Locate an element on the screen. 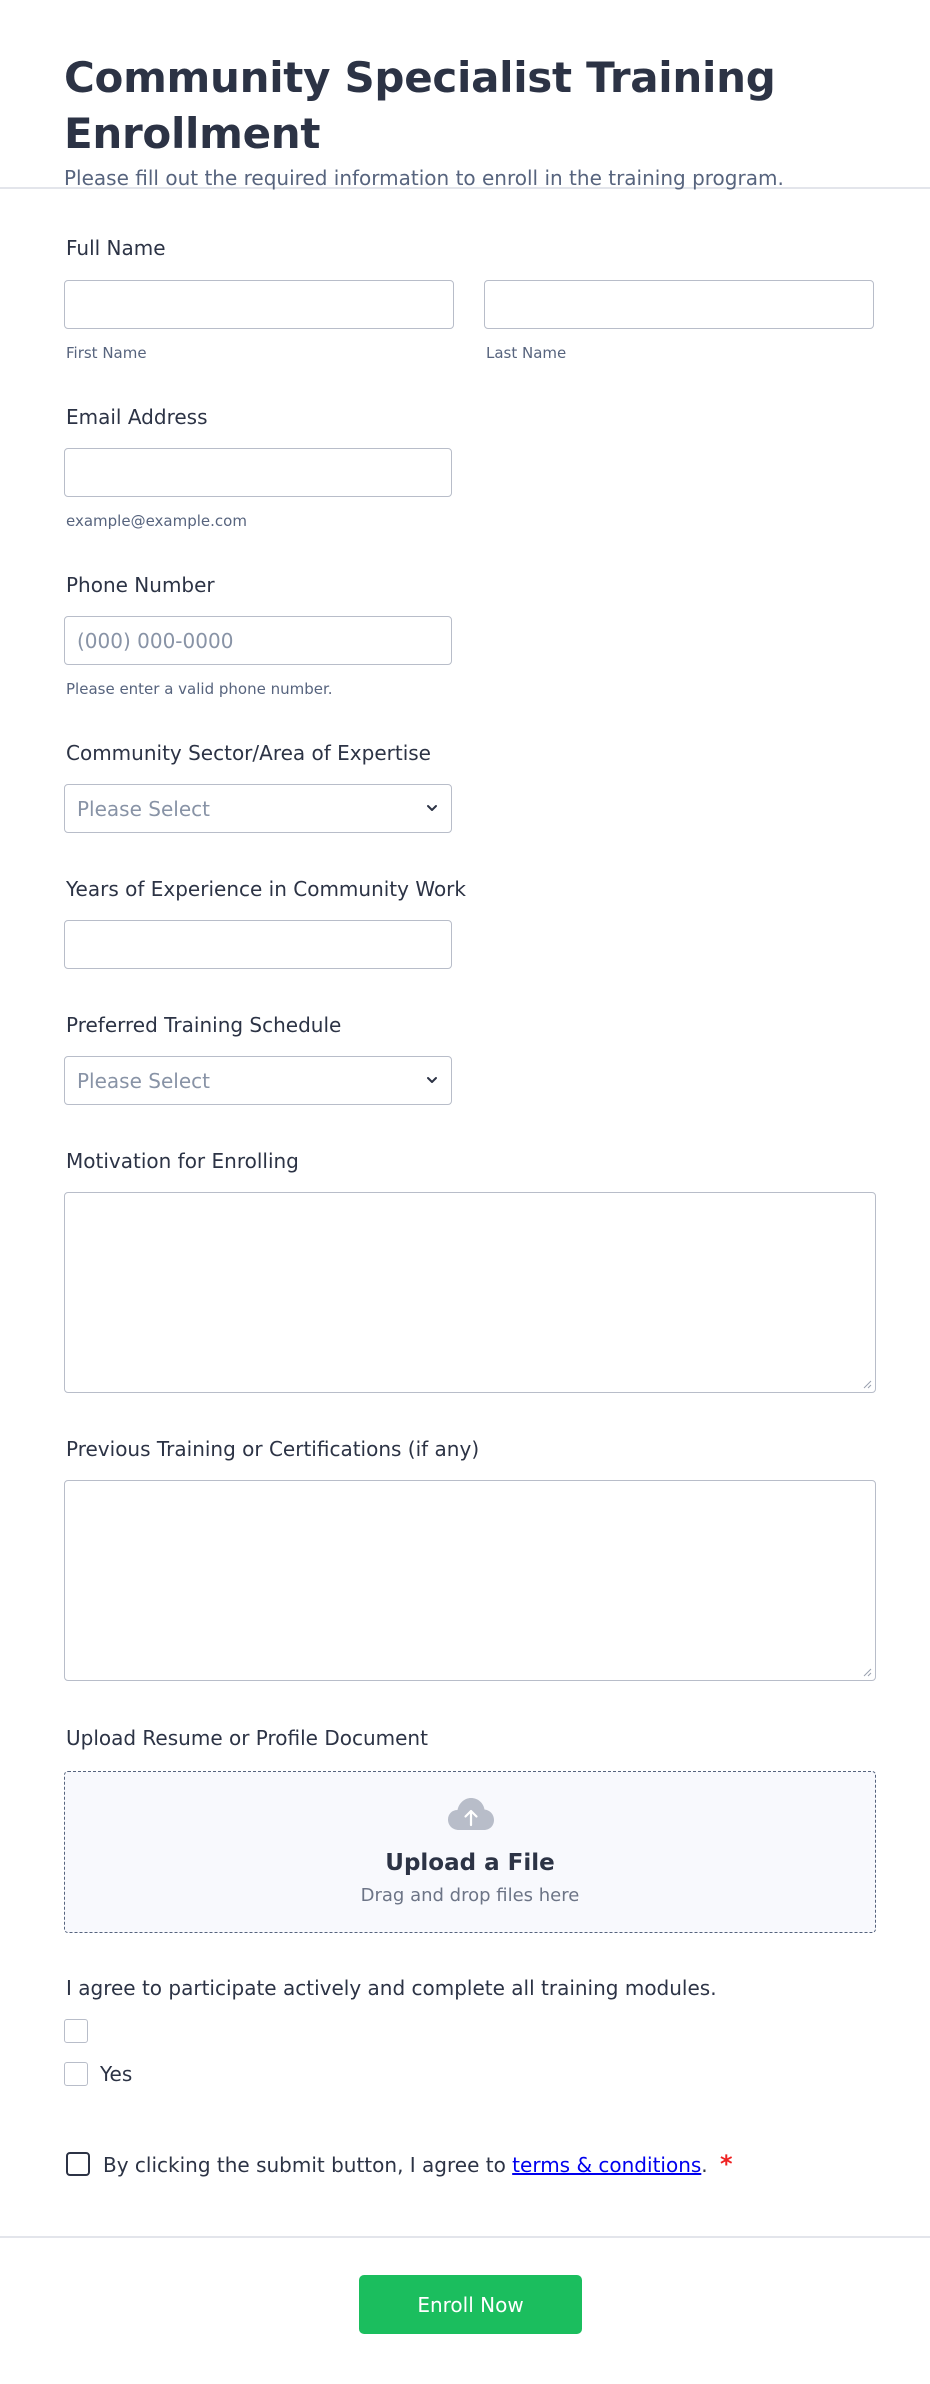 The height and width of the screenshot is (2384, 930). email-label-wrap: Email Address is located at coordinates (136, 417).